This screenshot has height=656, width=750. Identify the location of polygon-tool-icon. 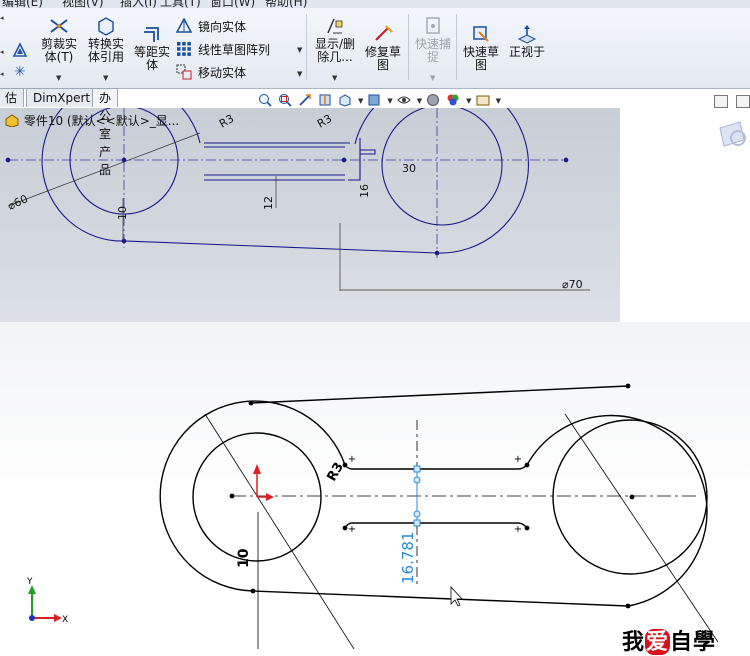
(20, 50).